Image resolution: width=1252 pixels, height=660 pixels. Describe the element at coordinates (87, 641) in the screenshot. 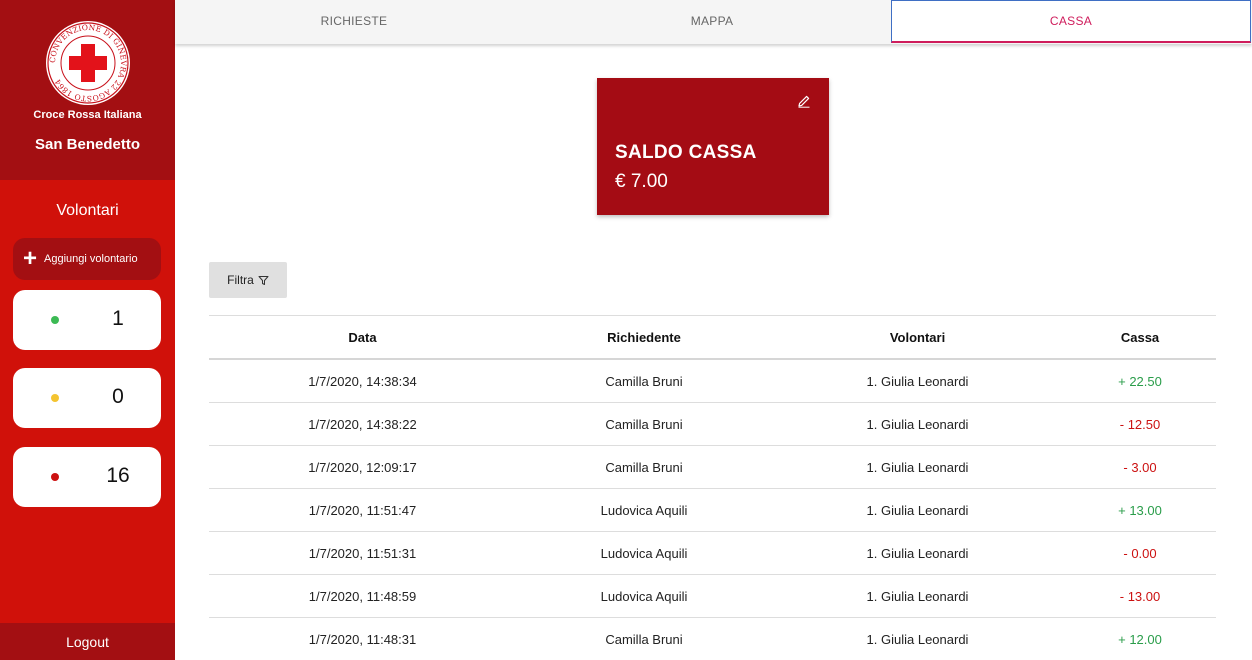

I see `logout-button: Logout` at that location.